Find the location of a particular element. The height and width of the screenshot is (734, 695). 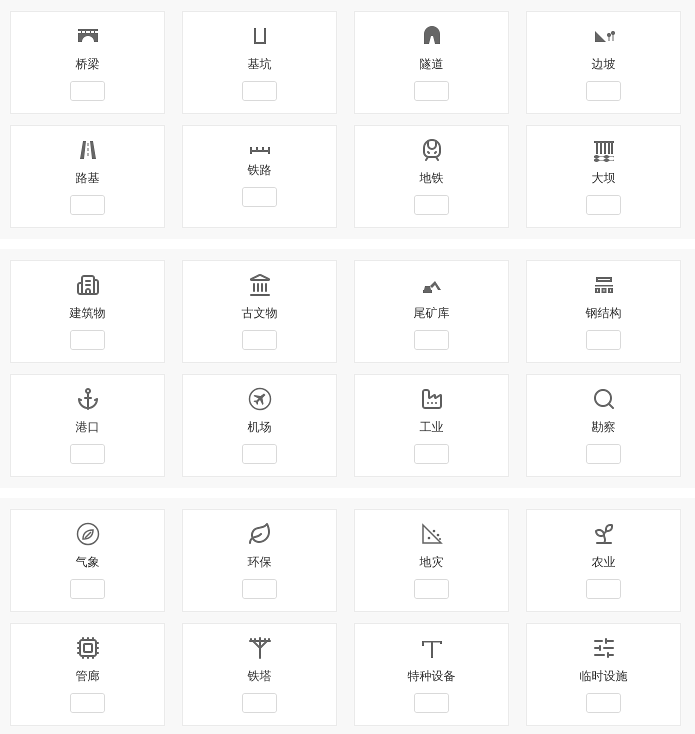

category-label: 农业 is located at coordinates (604, 562).